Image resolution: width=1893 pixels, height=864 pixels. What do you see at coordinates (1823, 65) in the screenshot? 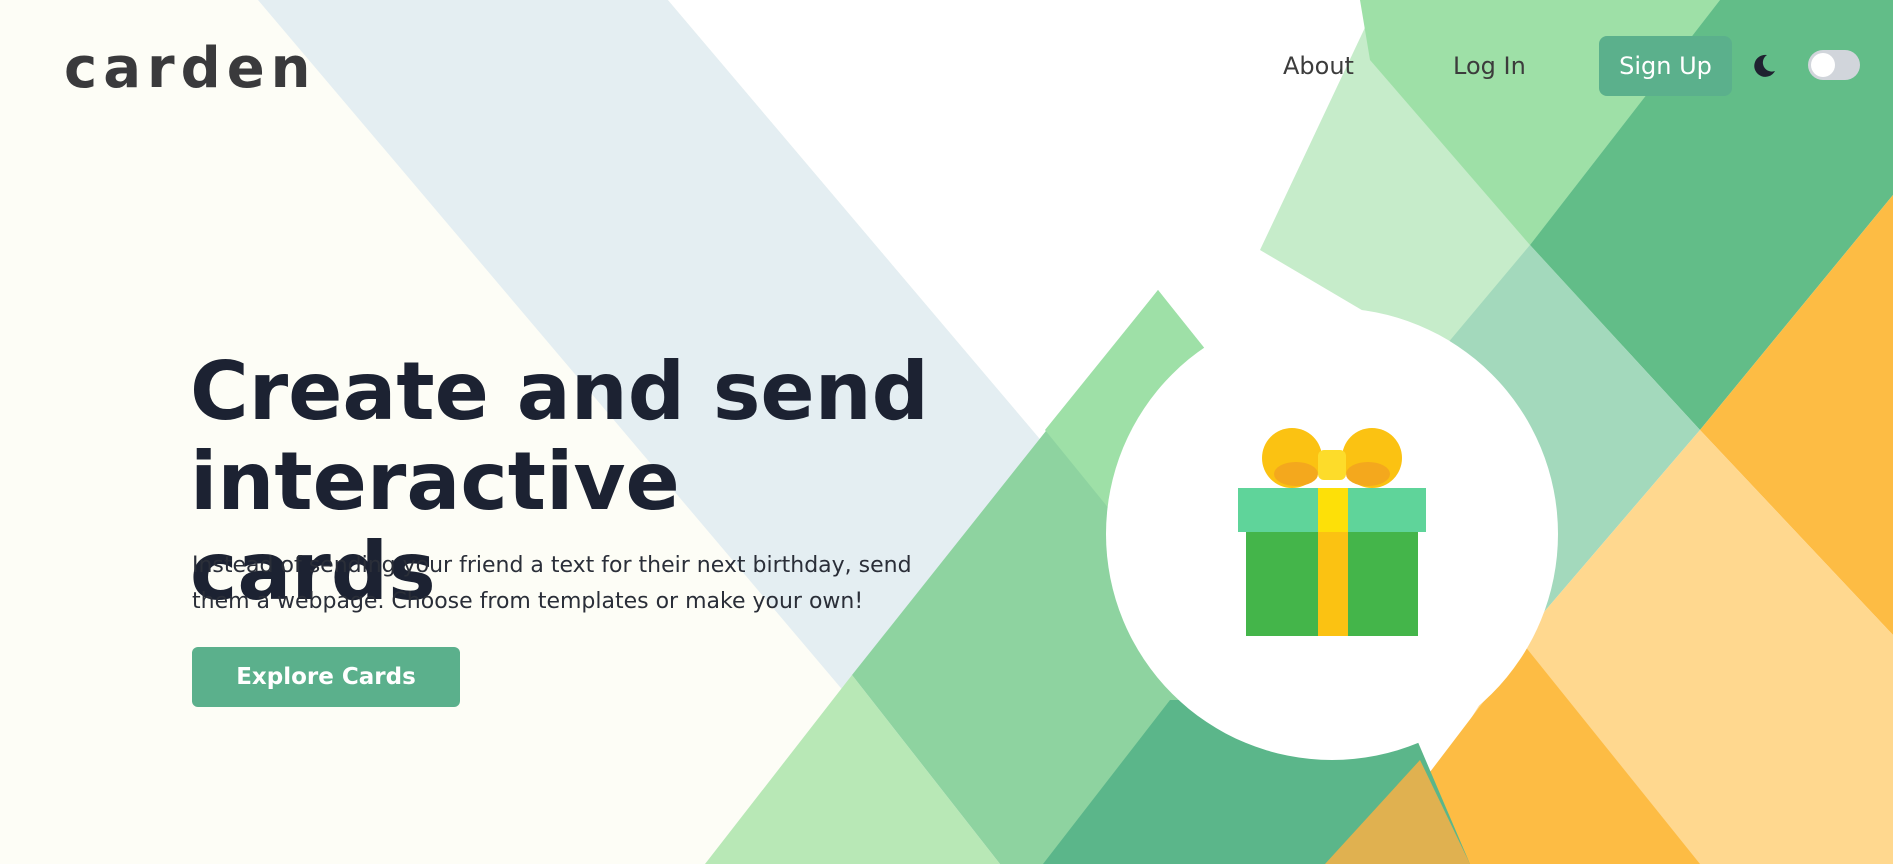
I see `toggle-knob` at bounding box center [1823, 65].